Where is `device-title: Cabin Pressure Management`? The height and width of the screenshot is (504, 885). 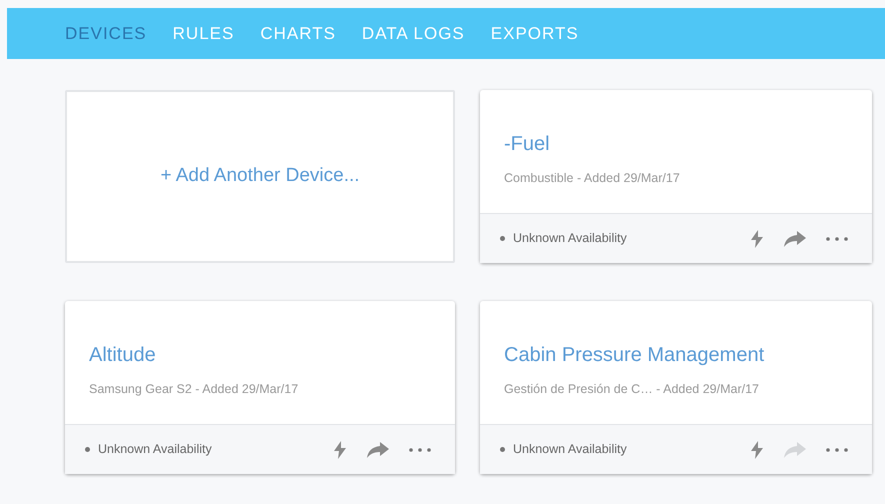
device-title: Cabin Pressure Management is located at coordinates (676, 355).